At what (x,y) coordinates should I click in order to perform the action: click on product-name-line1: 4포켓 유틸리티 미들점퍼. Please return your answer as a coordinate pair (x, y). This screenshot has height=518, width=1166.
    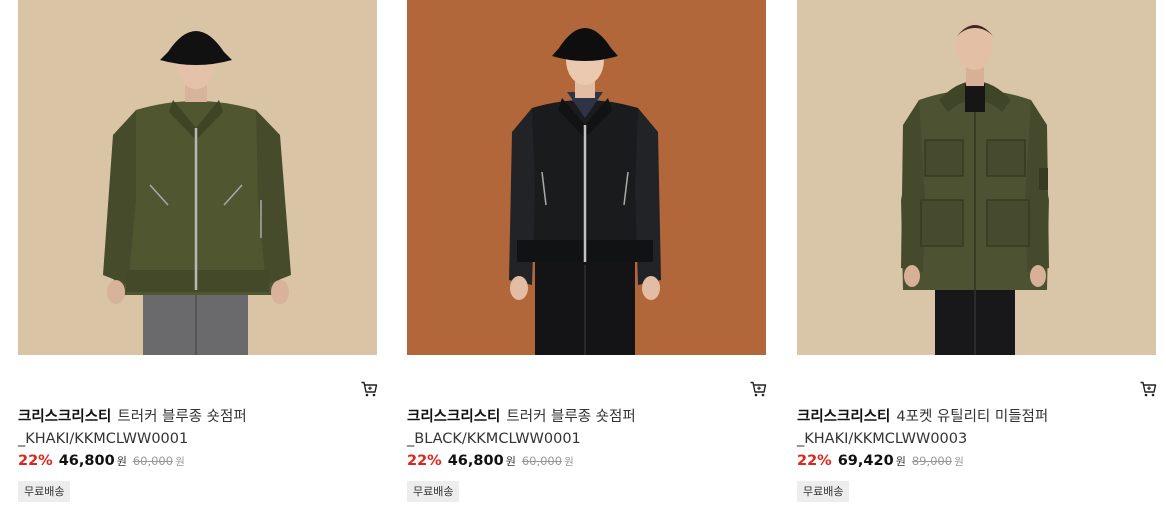
    Looking at the image, I should click on (972, 417).